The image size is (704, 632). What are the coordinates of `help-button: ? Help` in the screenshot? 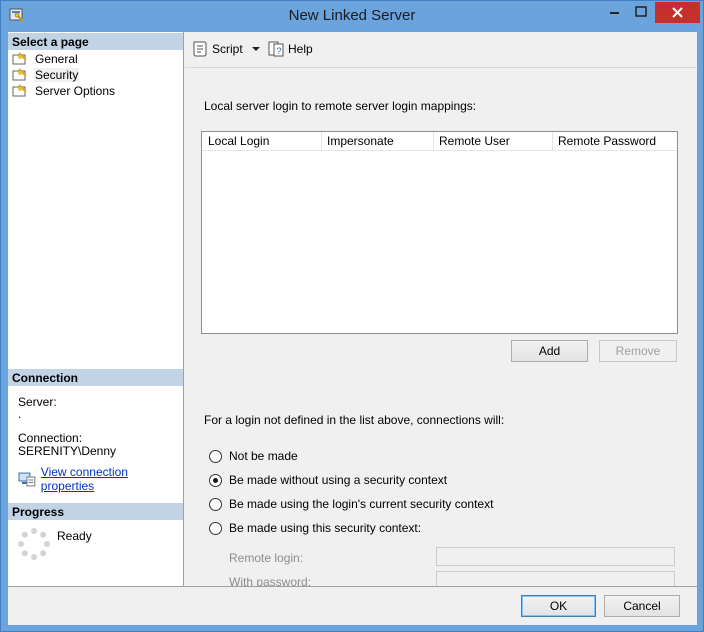 It's located at (290, 49).